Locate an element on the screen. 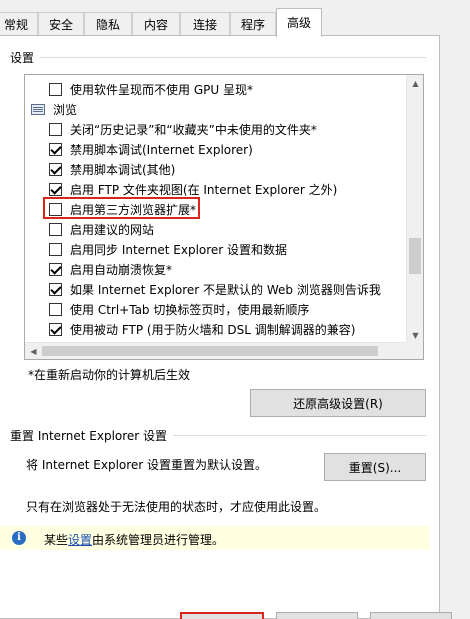  tab-general: 常规 is located at coordinates (19, 24).